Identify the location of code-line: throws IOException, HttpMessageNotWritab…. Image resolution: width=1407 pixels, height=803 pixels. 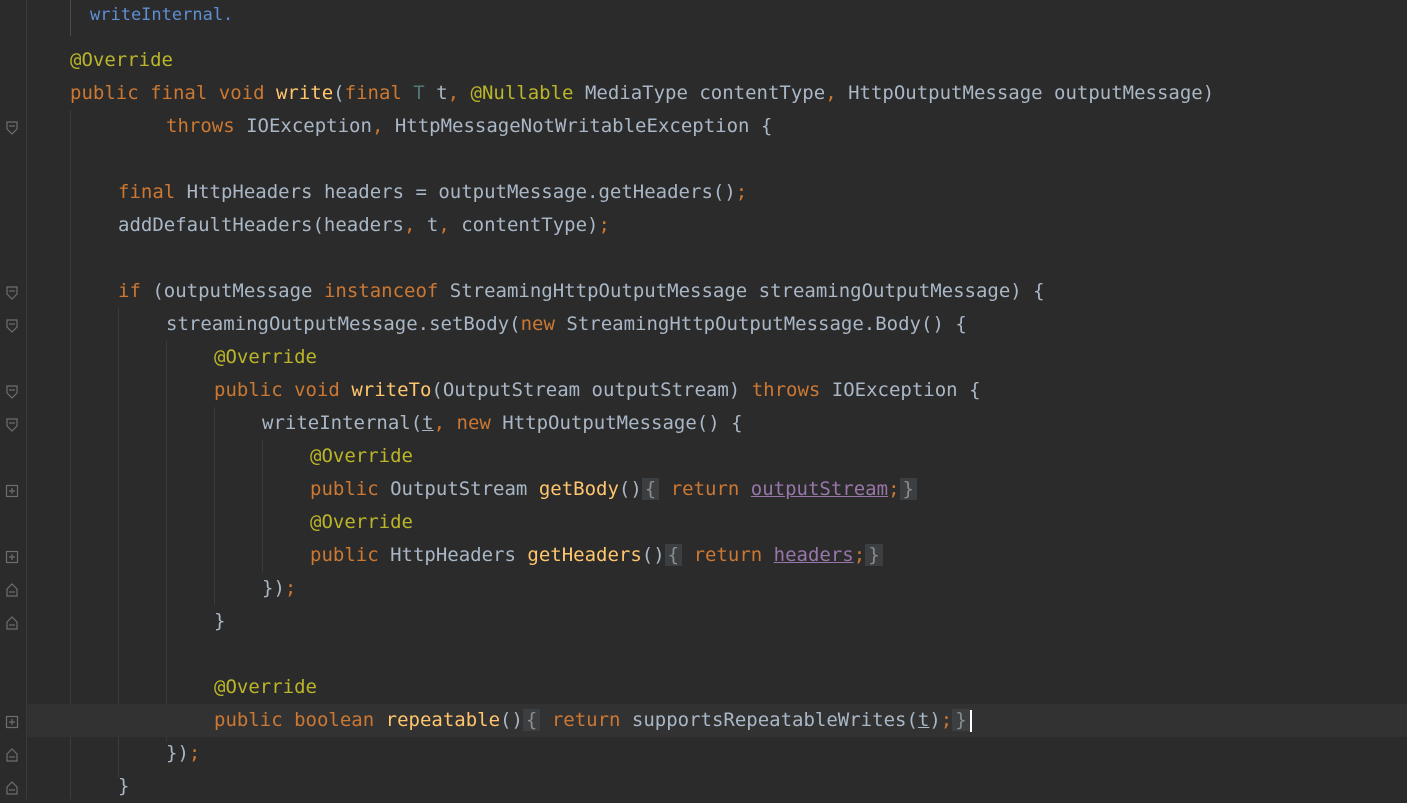
(469, 126).